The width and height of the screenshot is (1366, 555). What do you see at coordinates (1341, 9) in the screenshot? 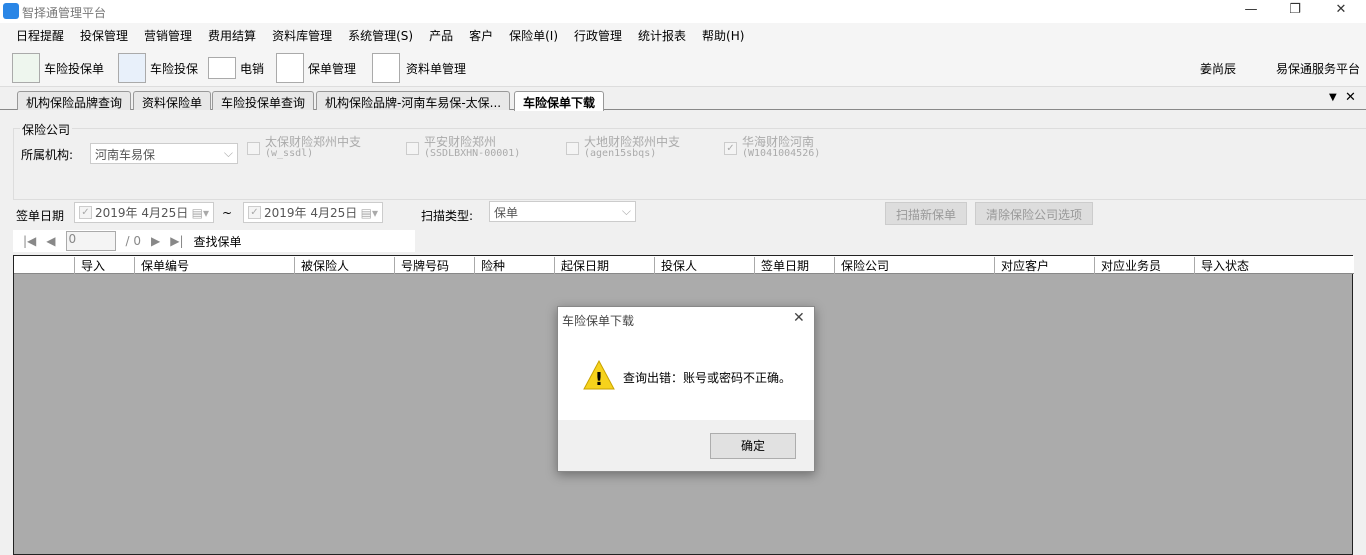
I see `close-icon: ✕` at bounding box center [1341, 9].